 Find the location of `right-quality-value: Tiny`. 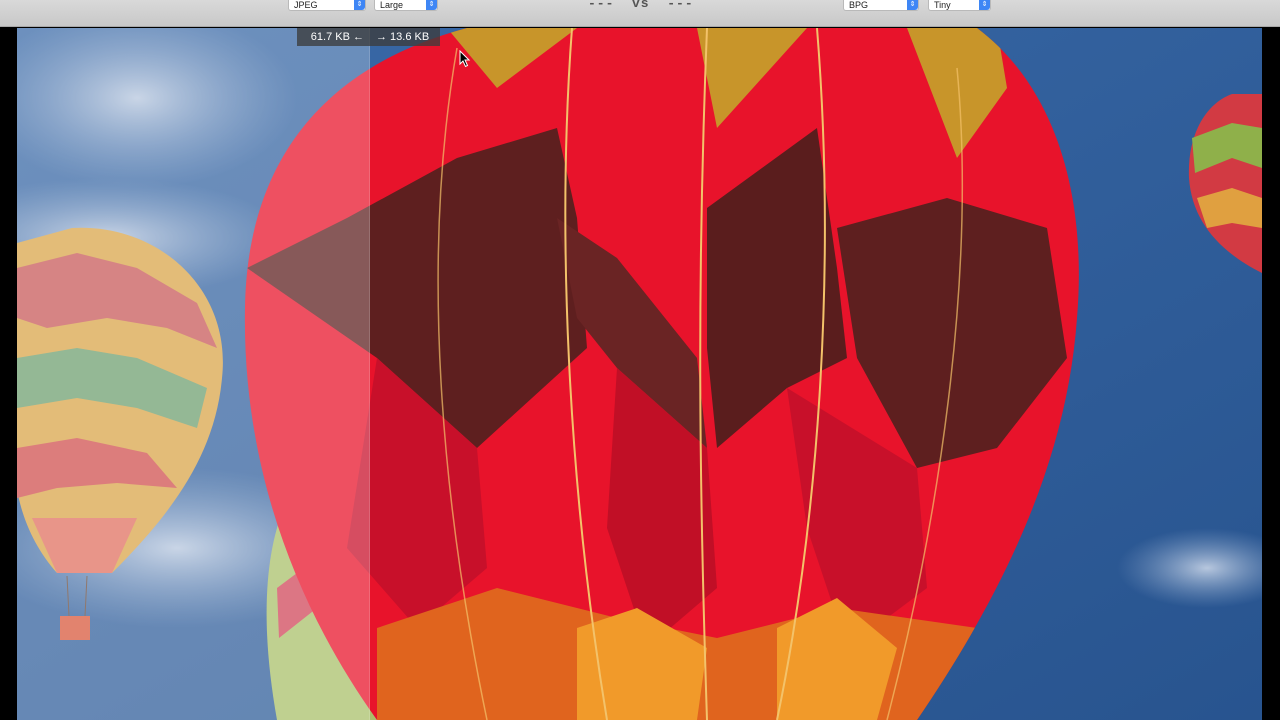

right-quality-value: Tiny is located at coordinates (942, 5).